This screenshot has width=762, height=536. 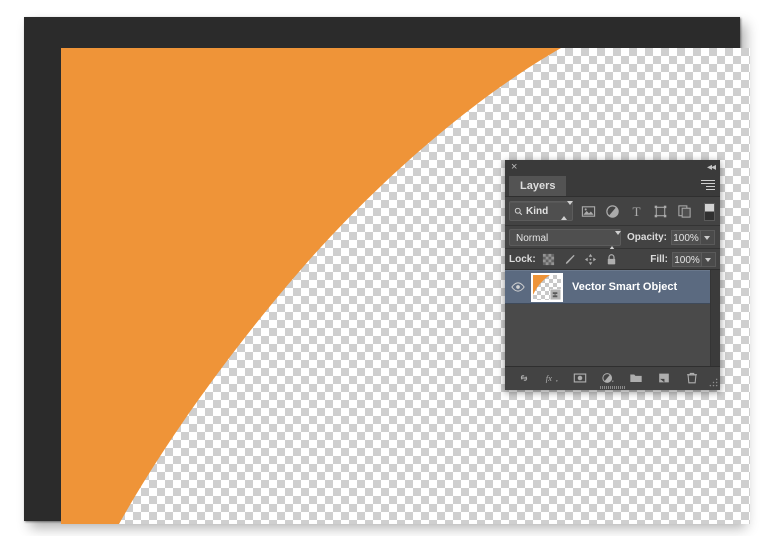 I want to click on lock-all-icon, so click(x=611, y=259).